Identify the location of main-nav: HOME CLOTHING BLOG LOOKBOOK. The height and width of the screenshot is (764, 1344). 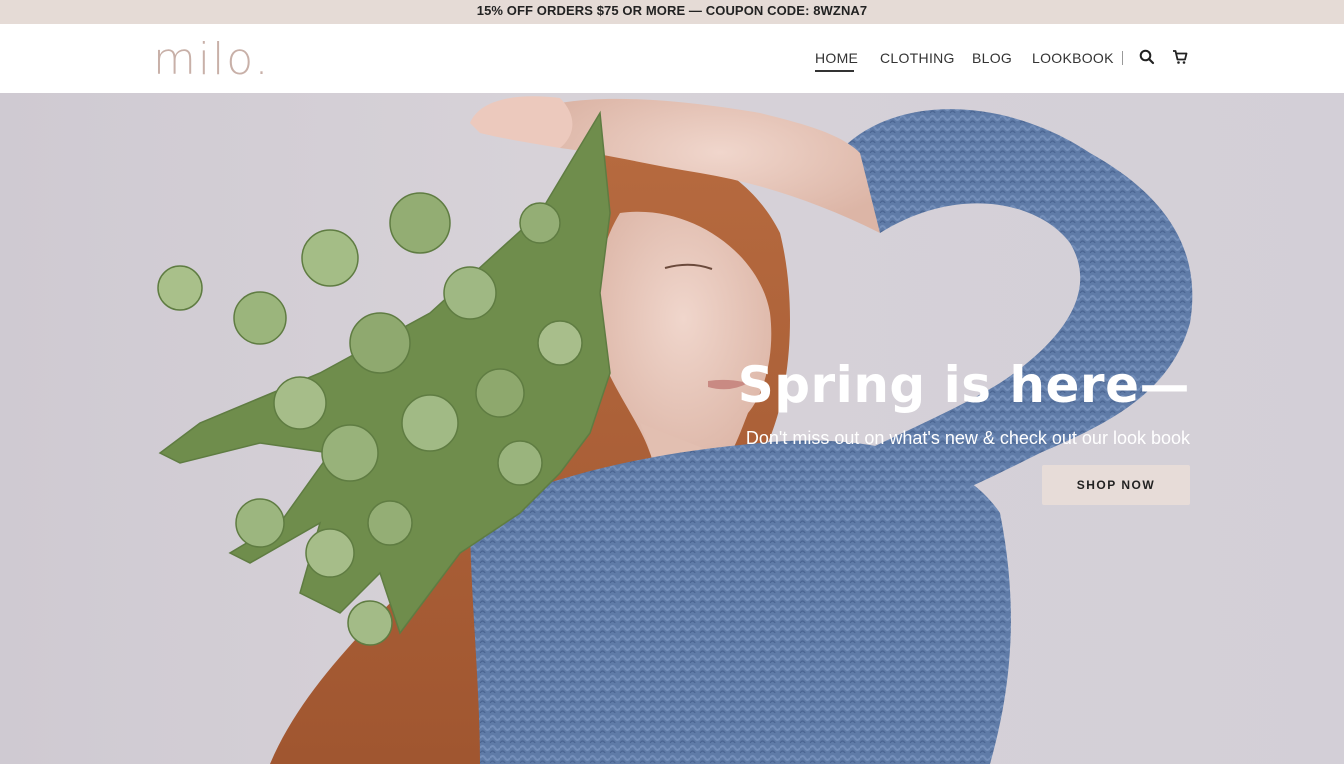
(672, 58).